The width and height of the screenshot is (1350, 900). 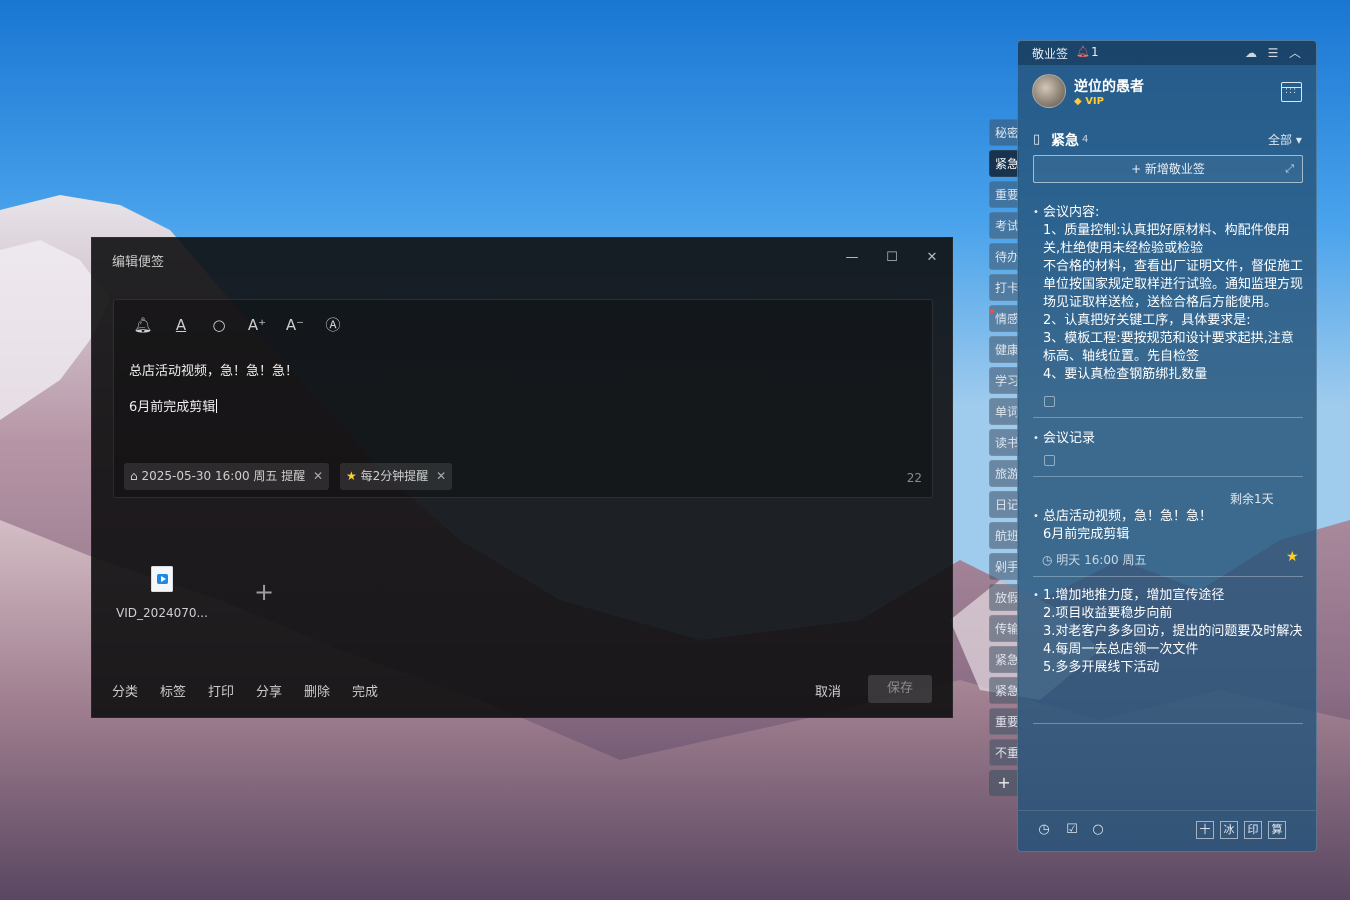 I want to click on share-link: 分享, so click(x=269, y=690).